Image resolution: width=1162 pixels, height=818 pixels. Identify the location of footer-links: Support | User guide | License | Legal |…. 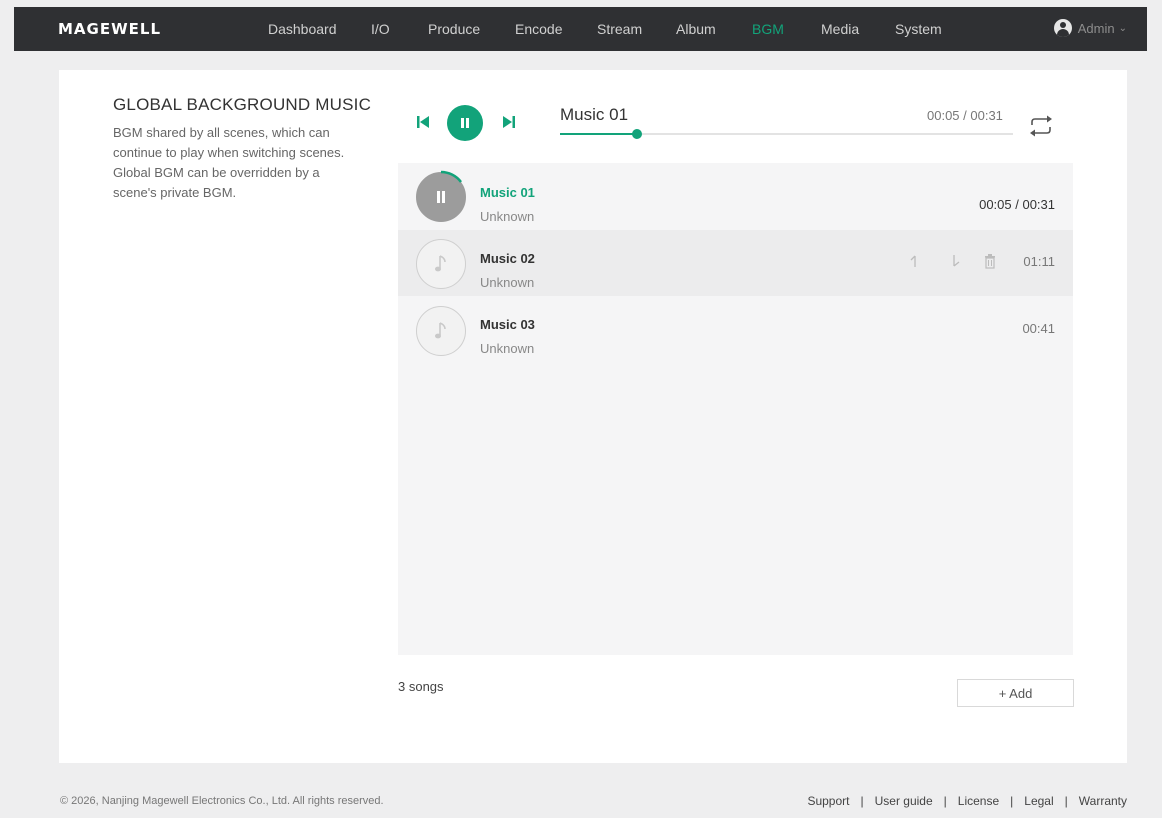
(967, 801).